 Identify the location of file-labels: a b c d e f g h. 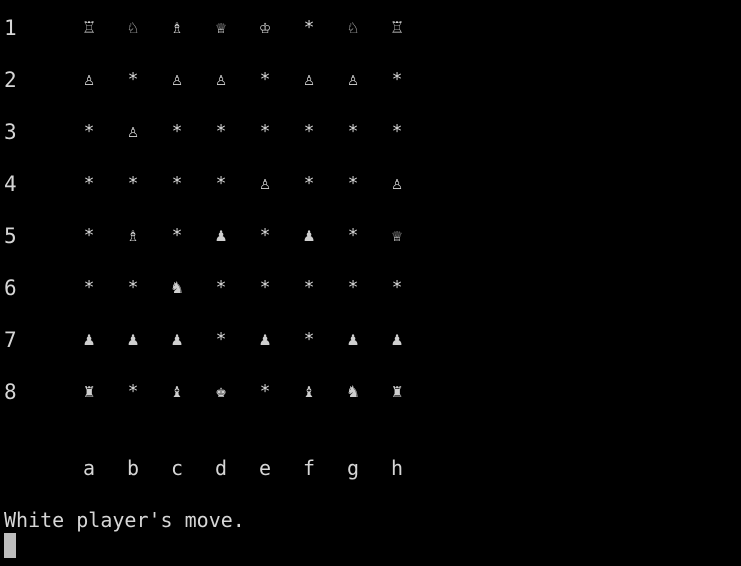
(210, 468).